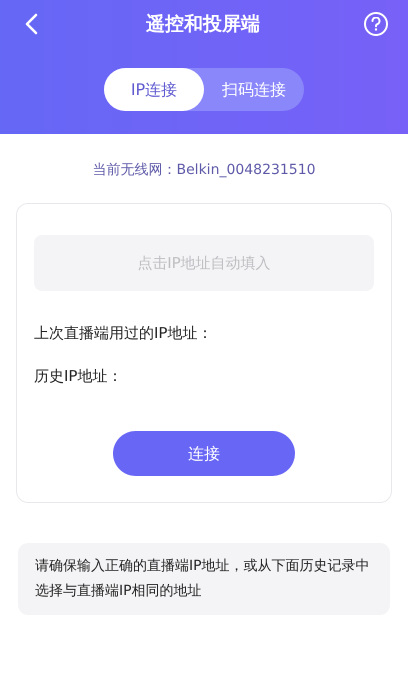 This screenshot has height=688, width=408. Describe the element at coordinates (204, 453) in the screenshot. I see `connect-button: 连接` at that location.